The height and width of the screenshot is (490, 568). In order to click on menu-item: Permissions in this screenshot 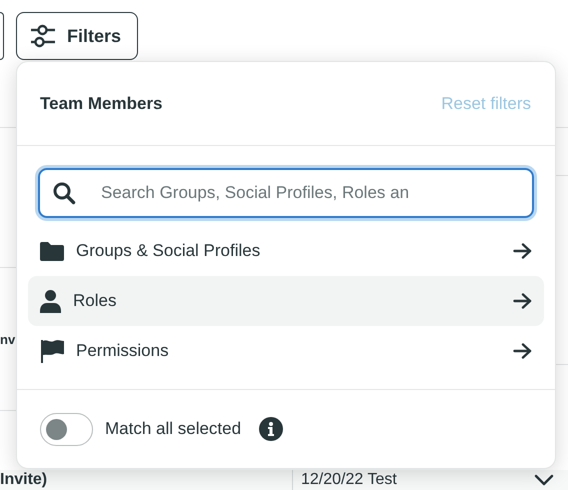, I will do `click(286, 351)`.